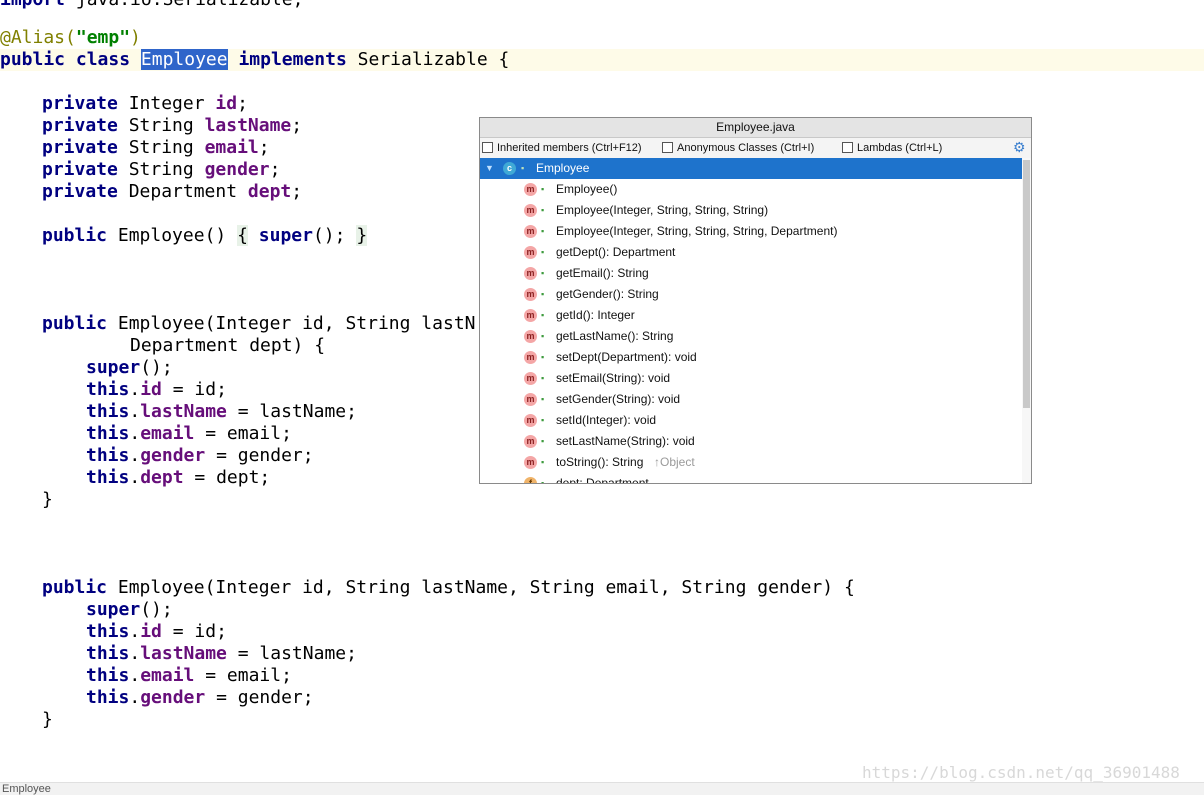  I want to click on member-label: getLastName(): String, so click(615, 336).